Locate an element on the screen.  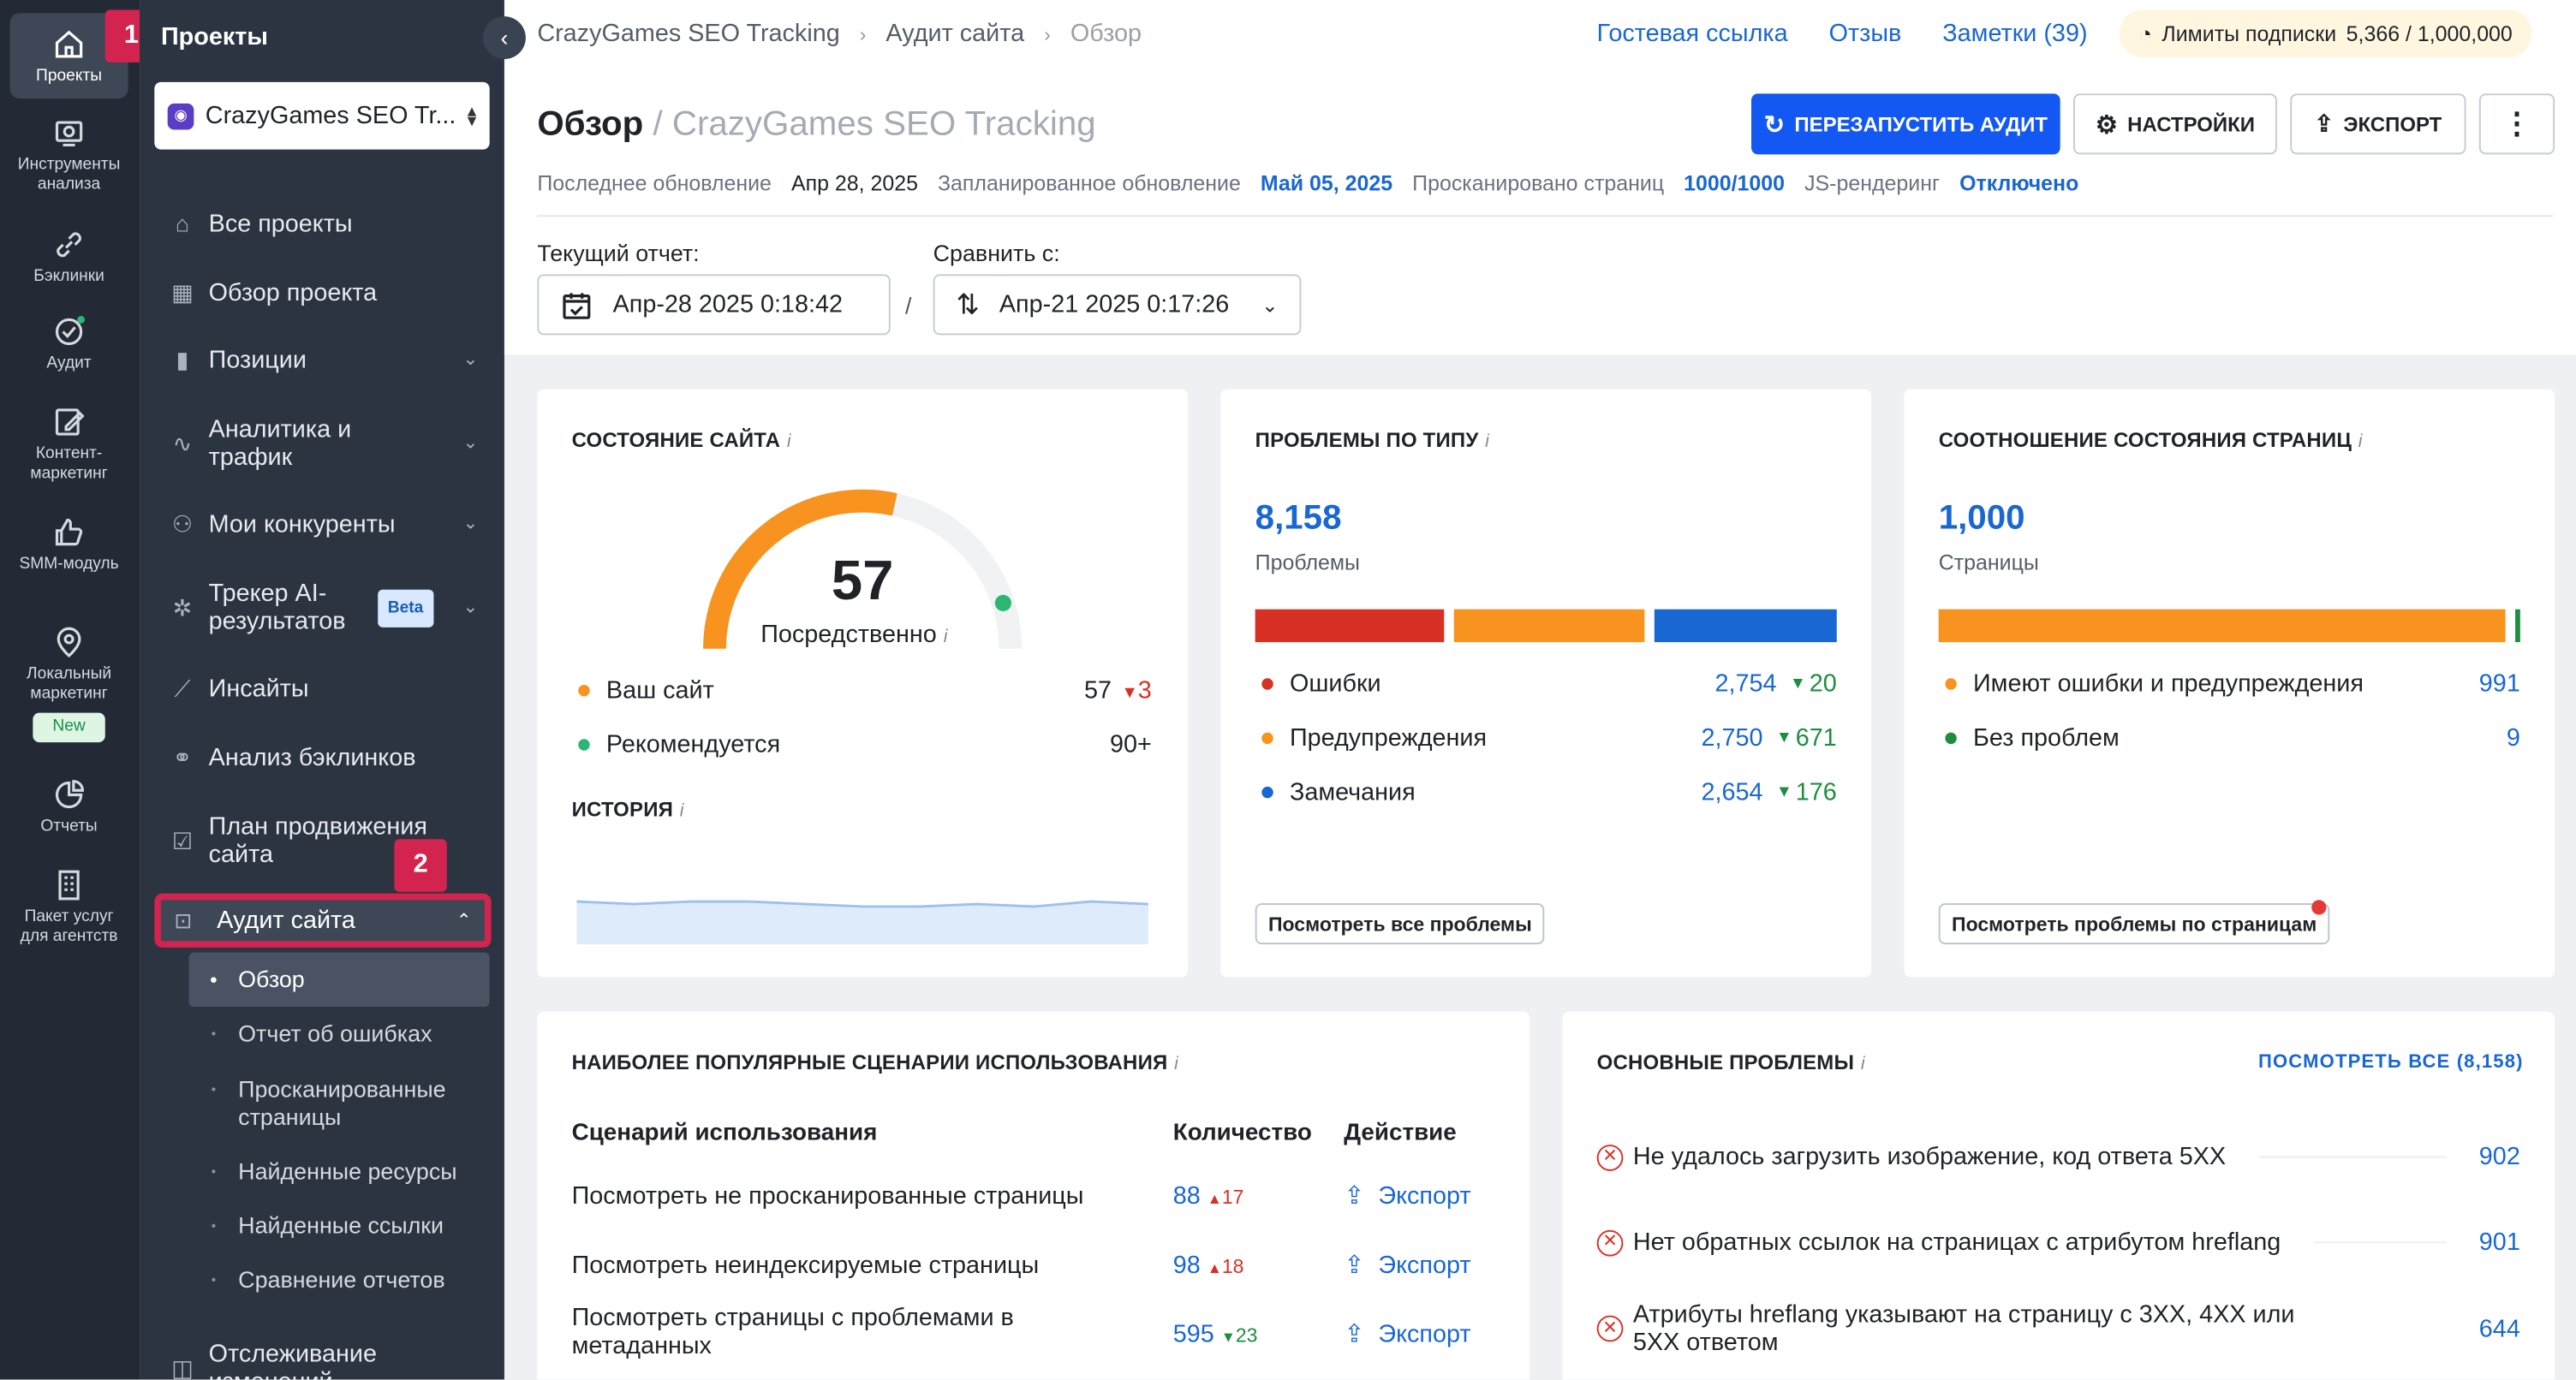
use-case-count: 88 is located at coordinates (1187, 1196).